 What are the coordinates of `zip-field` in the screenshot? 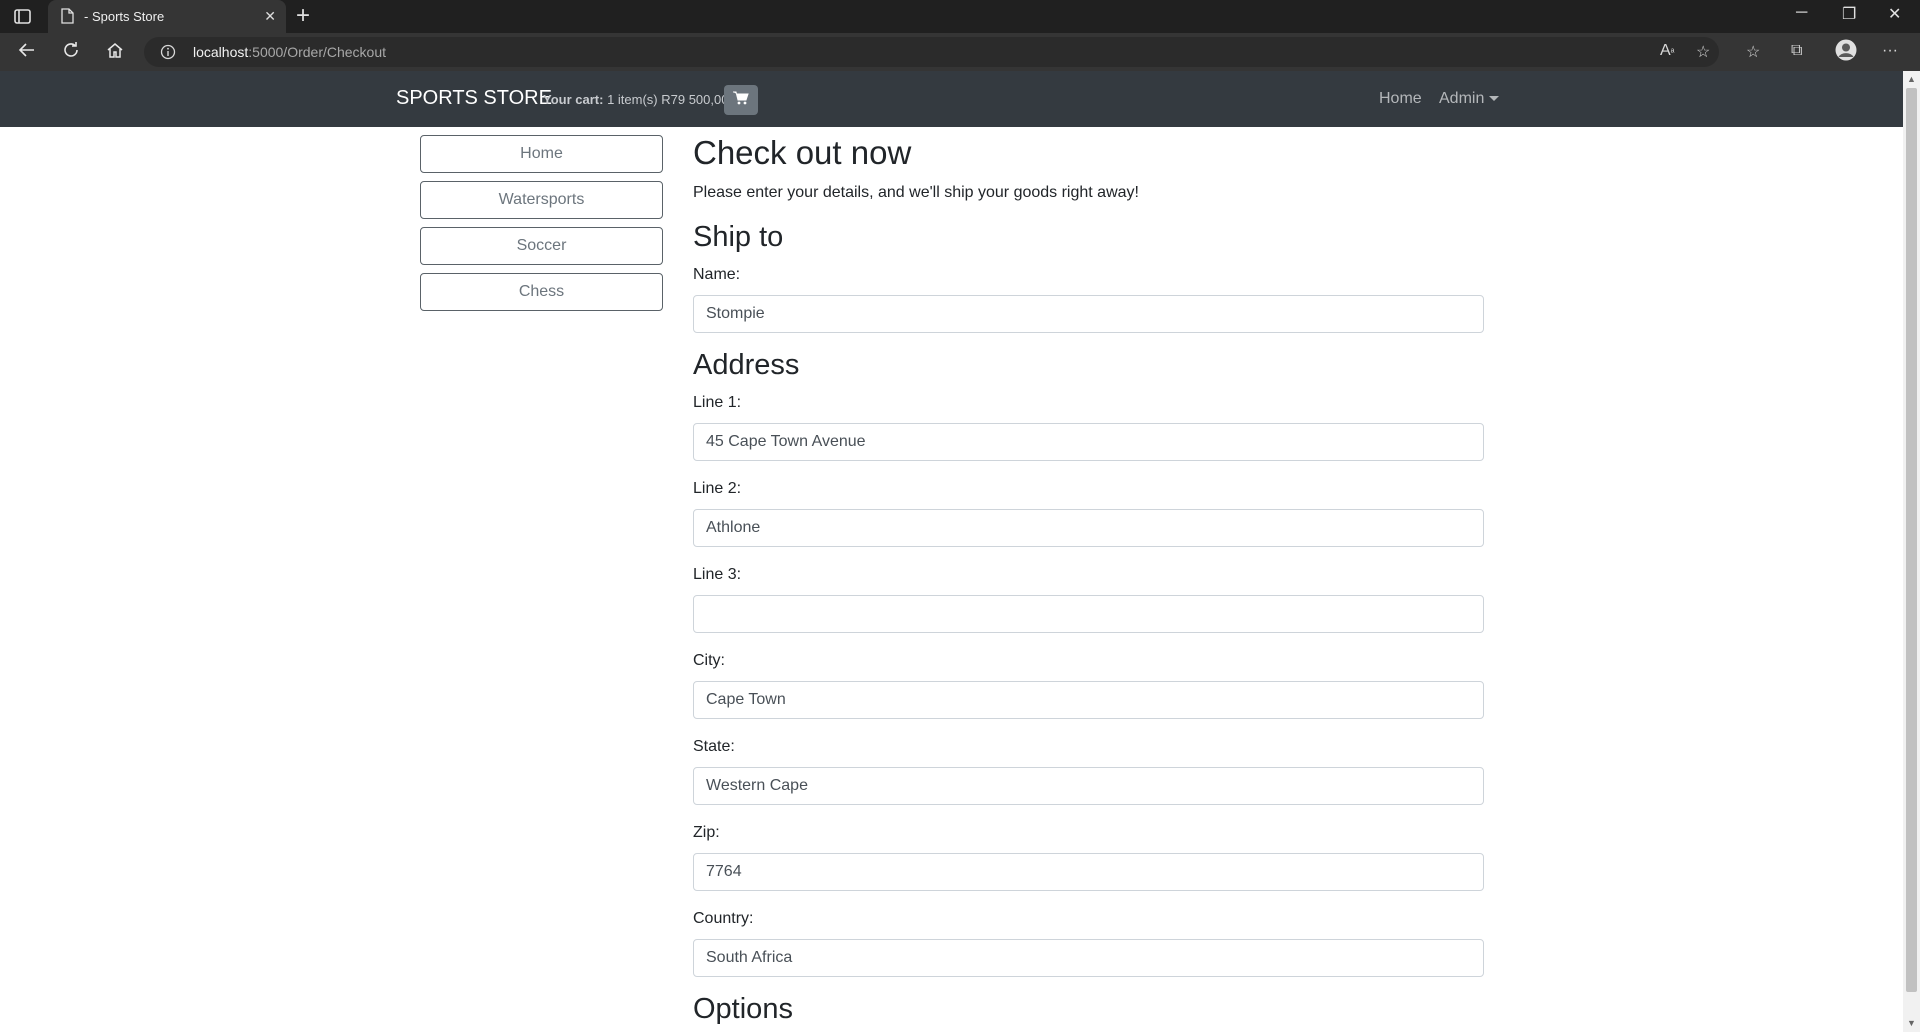 It's located at (1088, 872).